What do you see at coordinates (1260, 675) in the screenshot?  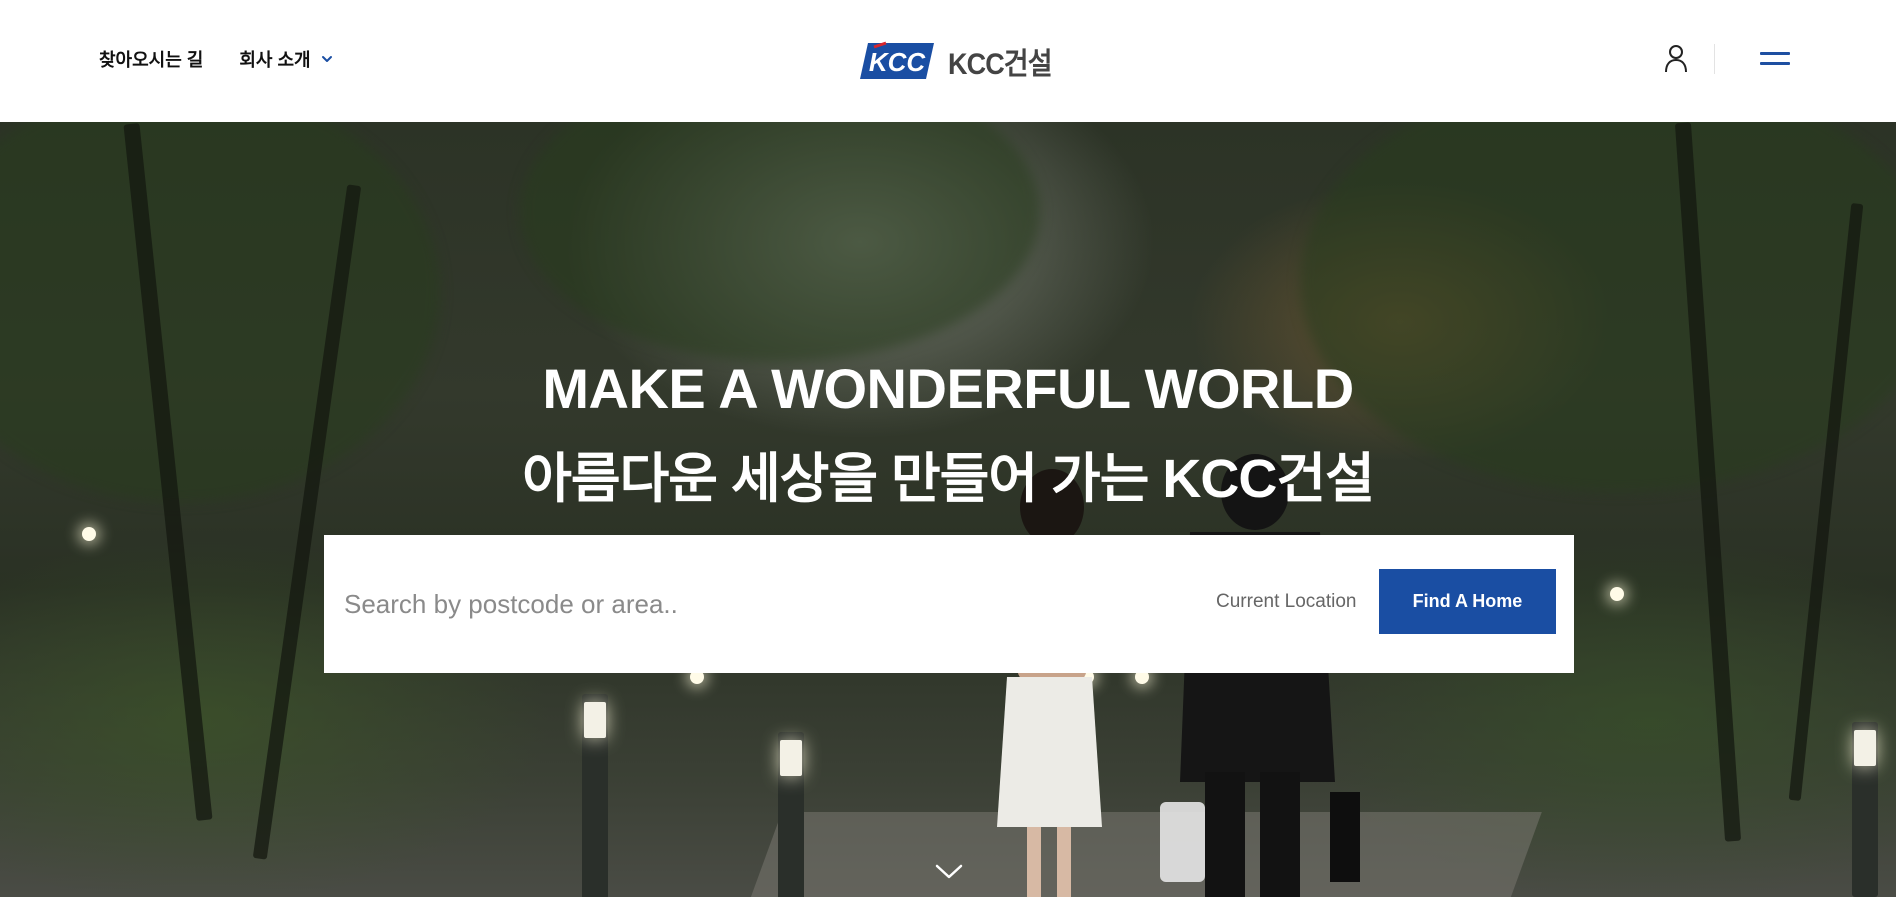 I see `person-man` at bounding box center [1260, 675].